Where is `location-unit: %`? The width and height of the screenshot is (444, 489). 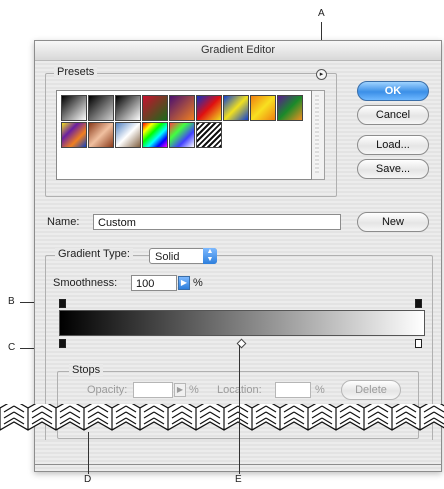
location-unit: % is located at coordinates (320, 390).